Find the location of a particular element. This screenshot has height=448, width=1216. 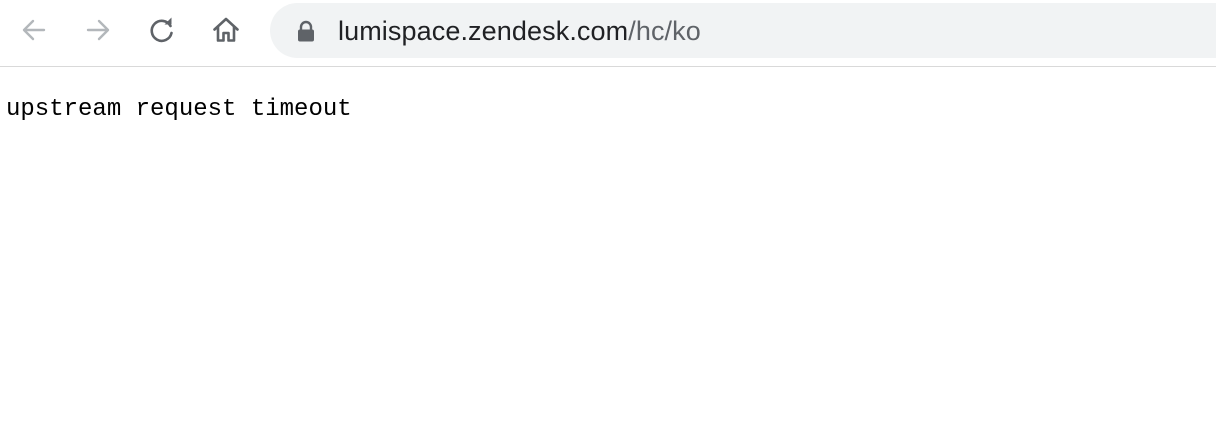

arrow-left-icon is located at coordinates (34, 30).